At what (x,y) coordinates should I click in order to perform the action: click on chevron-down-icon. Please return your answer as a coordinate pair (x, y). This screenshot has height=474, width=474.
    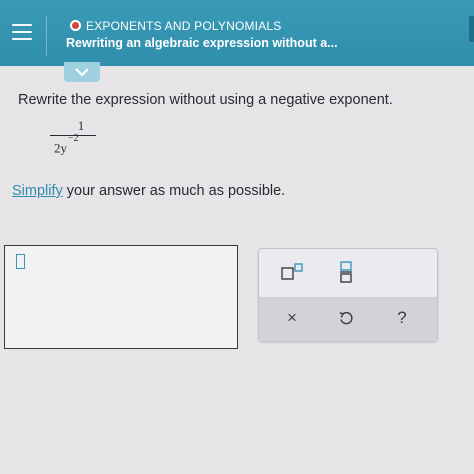
    Looking at the image, I should click on (82, 71).